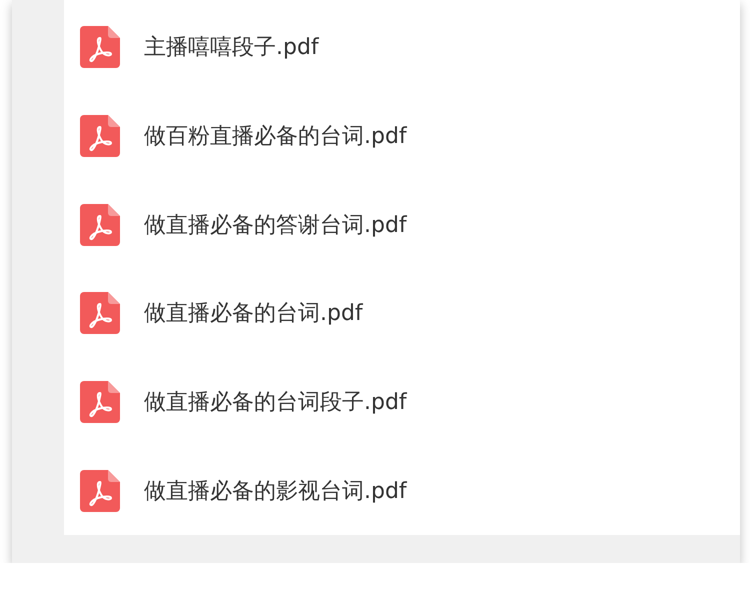  What do you see at coordinates (231, 47) in the screenshot?
I see `file-name: 主播嘻嘻段子.pdf` at bounding box center [231, 47].